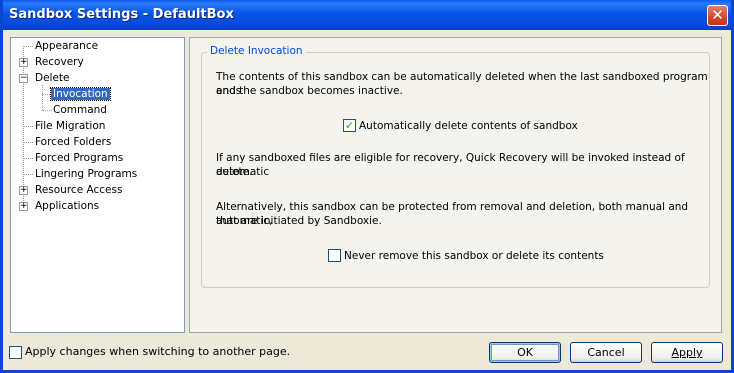 This screenshot has width=734, height=373. I want to click on tree-item-lingering-programs: Lingering Programs, so click(86, 174).